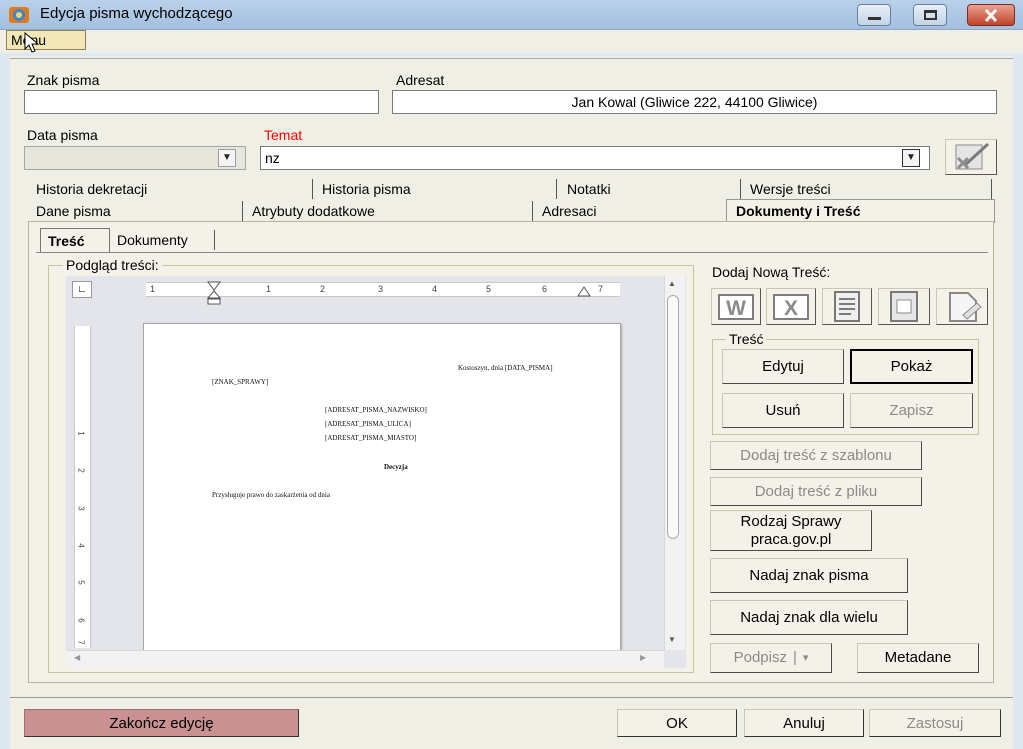 The height and width of the screenshot is (749, 1023). I want to click on podpisz-button: Podpisz | ▾, so click(771, 658).